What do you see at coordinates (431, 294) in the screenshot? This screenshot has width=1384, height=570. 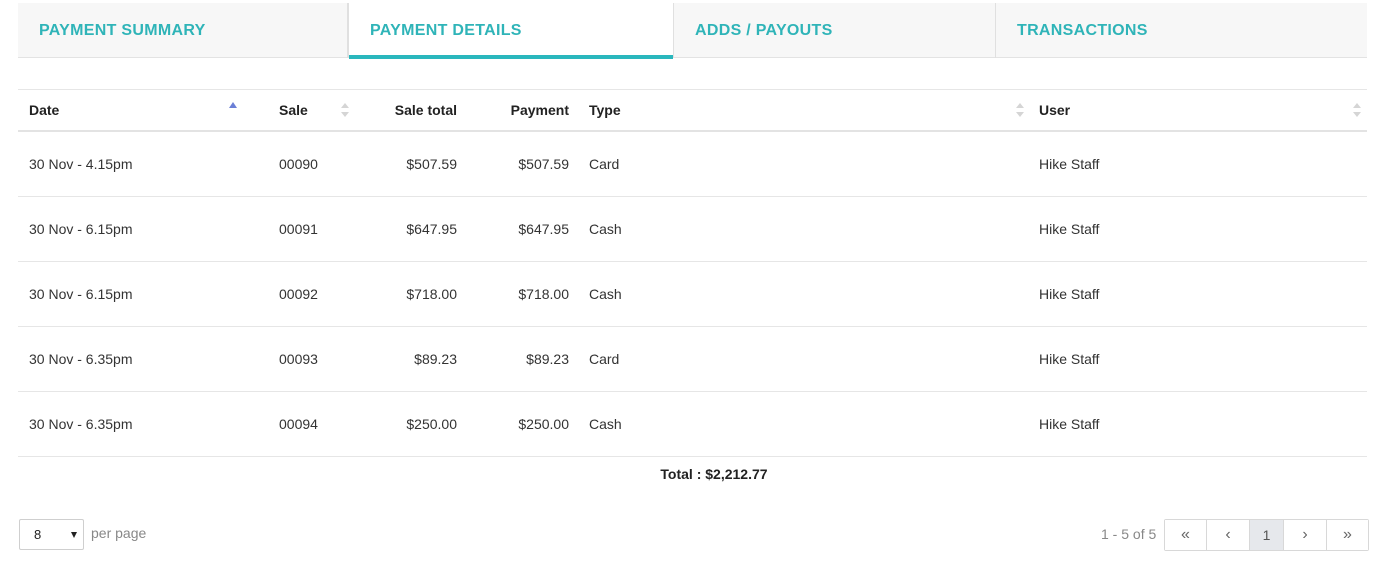 I see `cell-sale-total: $718.00` at bounding box center [431, 294].